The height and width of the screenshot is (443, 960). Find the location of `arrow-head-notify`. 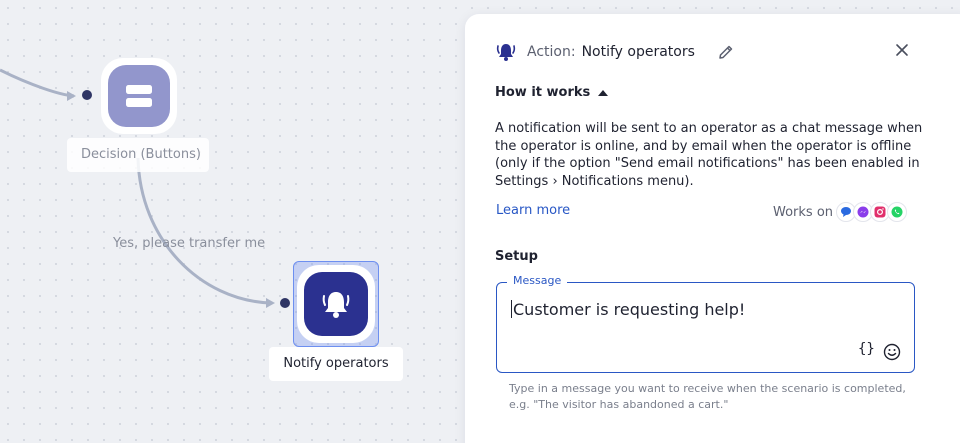

arrow-head-notify is located at coordinates (270, 303).